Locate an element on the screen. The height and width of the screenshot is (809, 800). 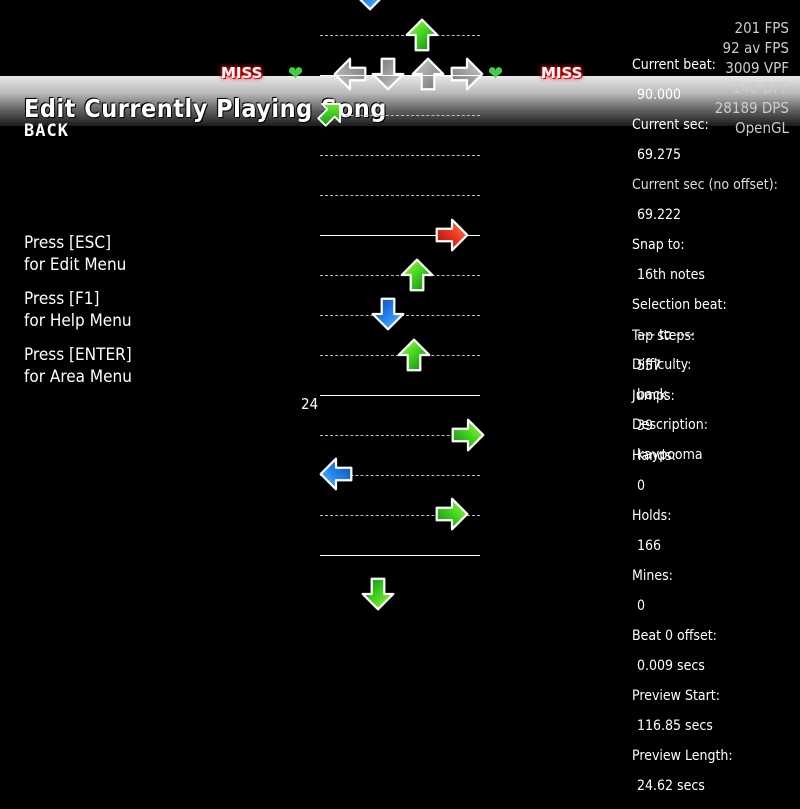
help-help-menu: Press [F1] for Help Menu is located at coordinates (78, 310).